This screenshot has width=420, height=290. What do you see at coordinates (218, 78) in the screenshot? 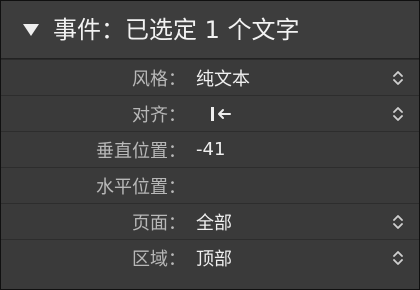
I see `style-value: 纯文本` at bounding box center [218, 78].